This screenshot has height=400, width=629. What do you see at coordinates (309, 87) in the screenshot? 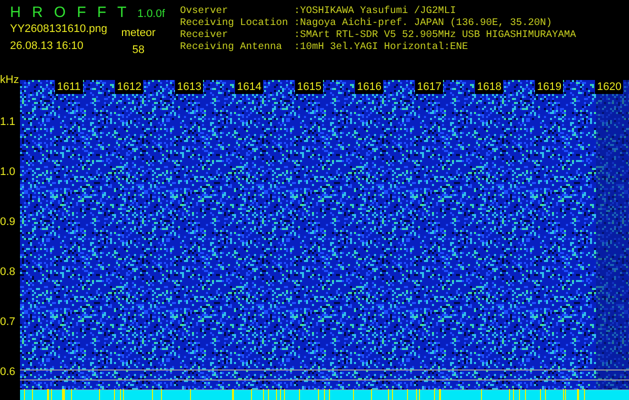
I see `axis-label: 1615` at bounding box center [309, 87].